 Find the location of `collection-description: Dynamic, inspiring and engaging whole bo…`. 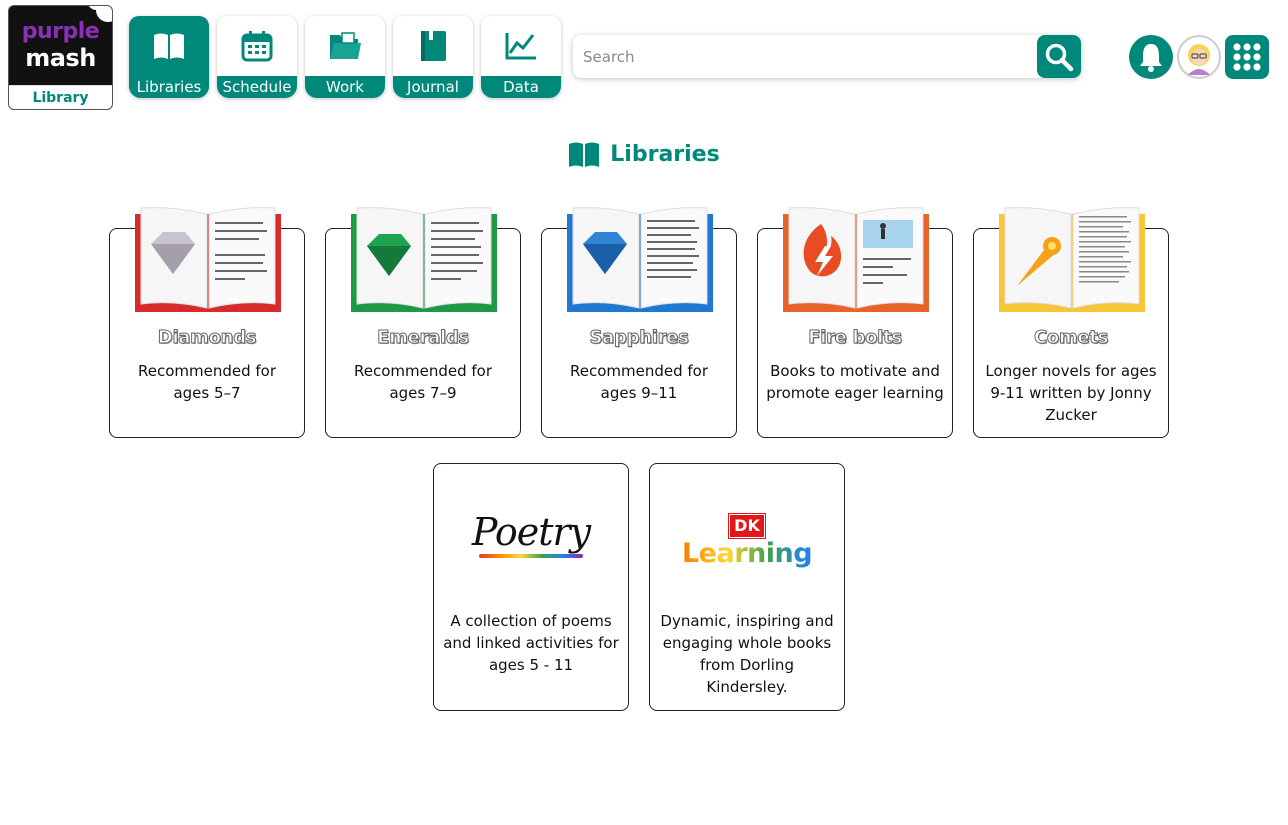

collection-description: Dynamic, inspiring and engaging whole bo… is located at coordinates (747, 654).